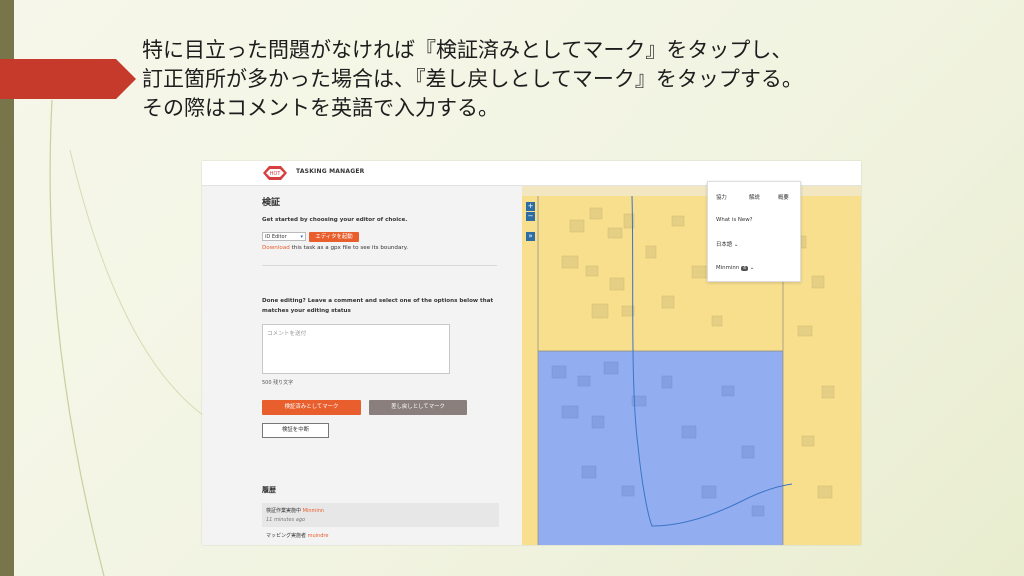 The image size is (1024, 576). Describe the element at coordinates (467, 50) in the screenshot. I see `instruction-line-1: 特に目立った問題がなければ『検証済みとしてマーク』をタップし、` at that location.